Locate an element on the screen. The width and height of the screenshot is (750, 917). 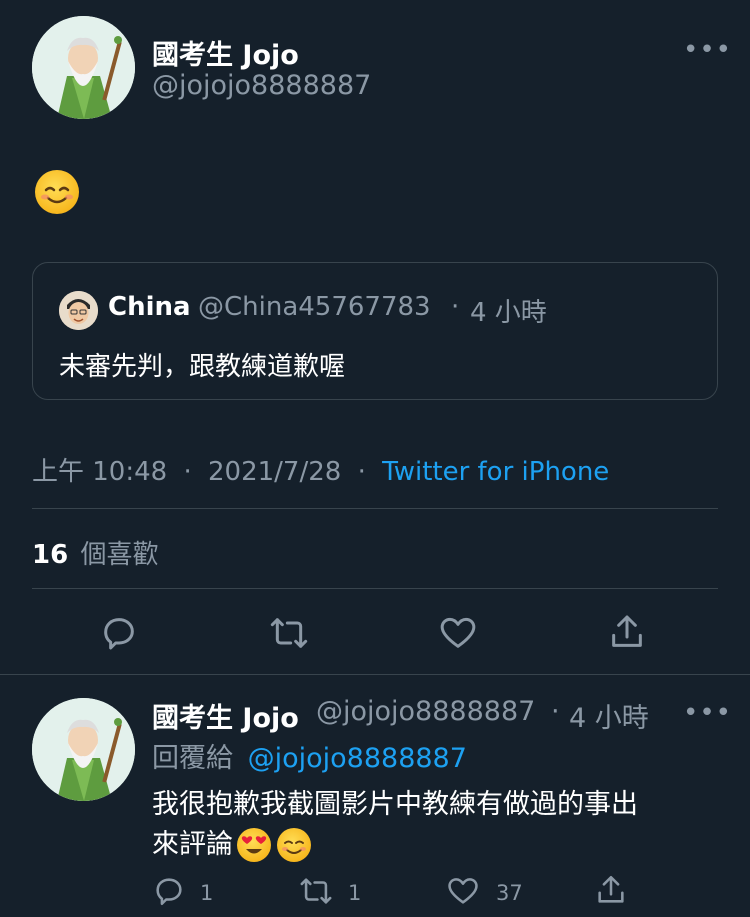
reply-text-line2: 來評論 is located at coordinates (395, 845).